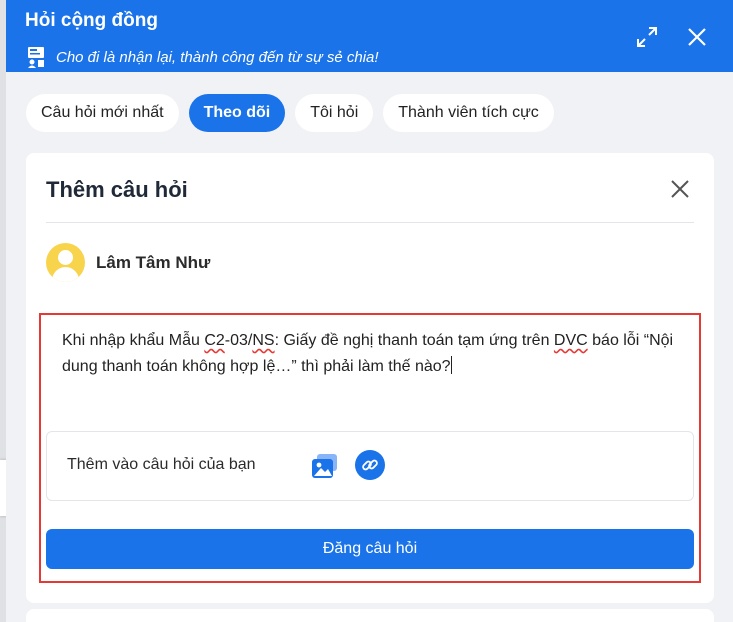 Image resolution: width=733 pixels, height=622 pixels. What do you see at coordinates (117, 189) in the screenshot?
I see `card-title: Thêm câu hỏi` at bounding box center [117, 189].